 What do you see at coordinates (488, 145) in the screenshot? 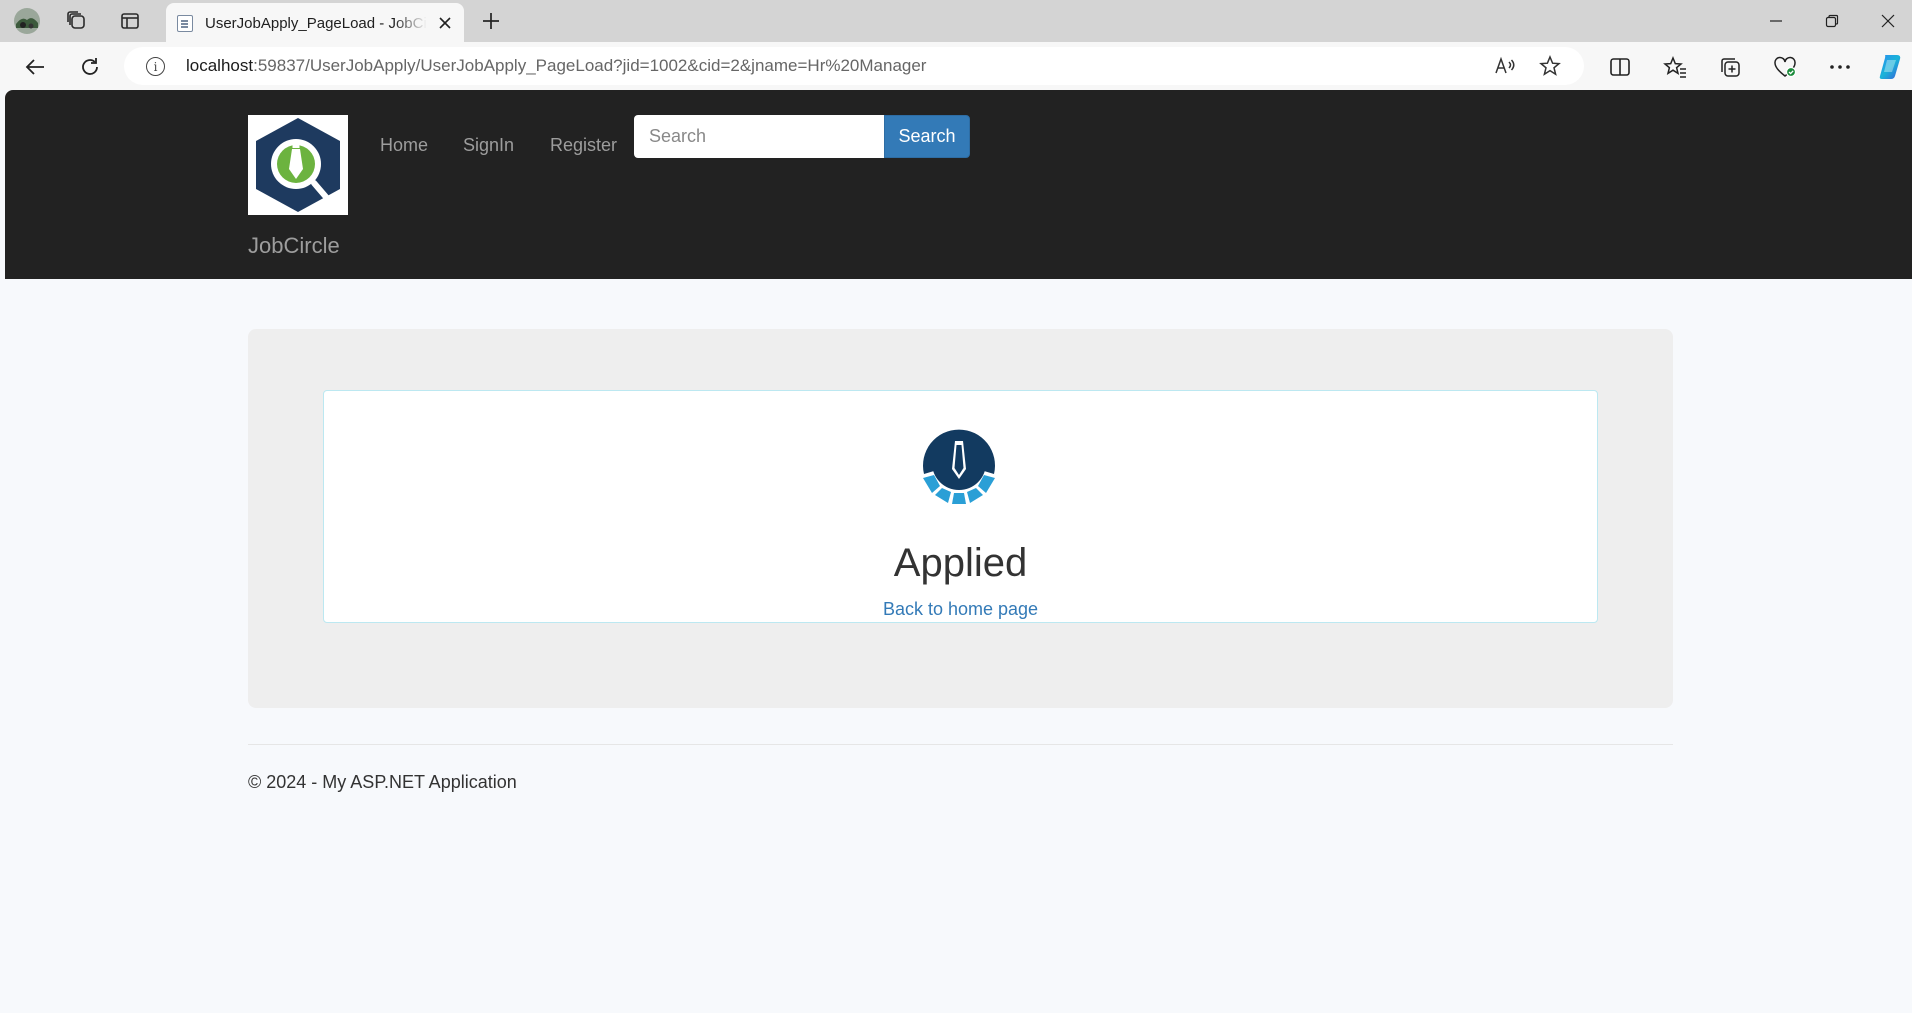
I see `nav-link-signin: SignIn` at bounding box center [488, 145].